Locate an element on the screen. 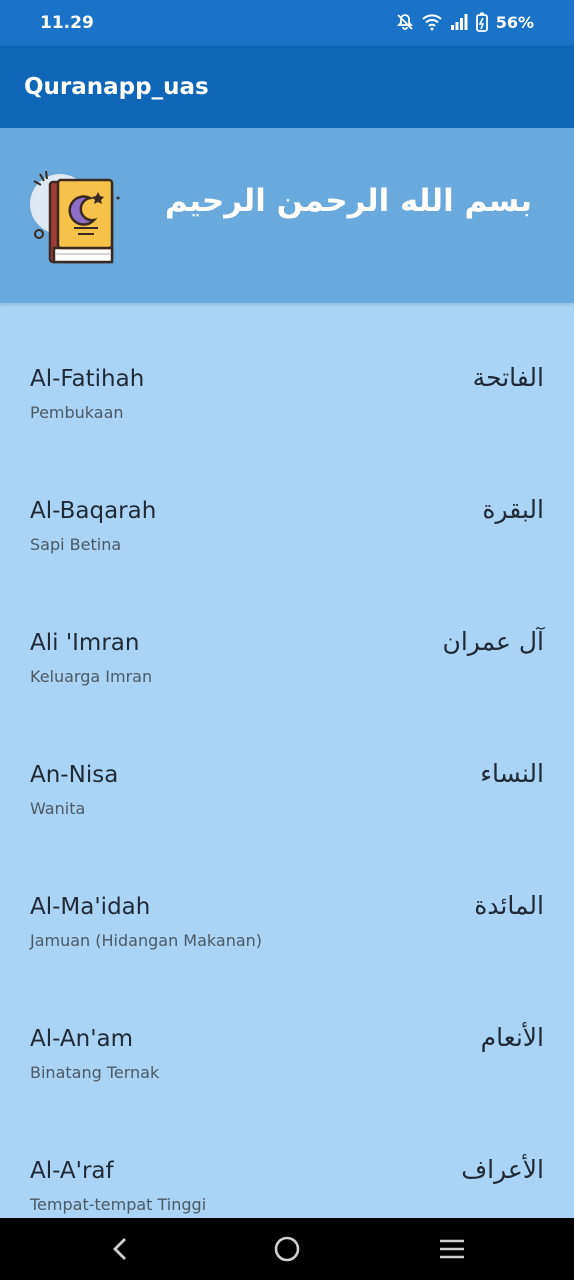  surah-arabic-name: المائدة is located at coordinates (509, 905).